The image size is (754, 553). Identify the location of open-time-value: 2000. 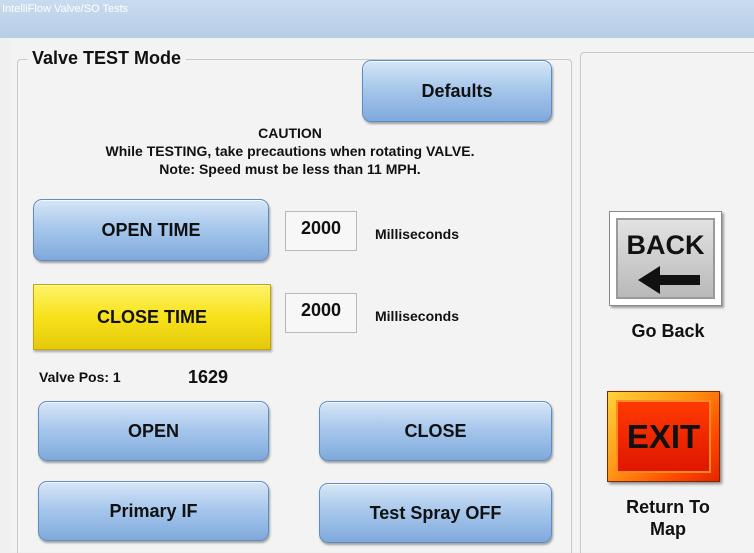
(321, 231).